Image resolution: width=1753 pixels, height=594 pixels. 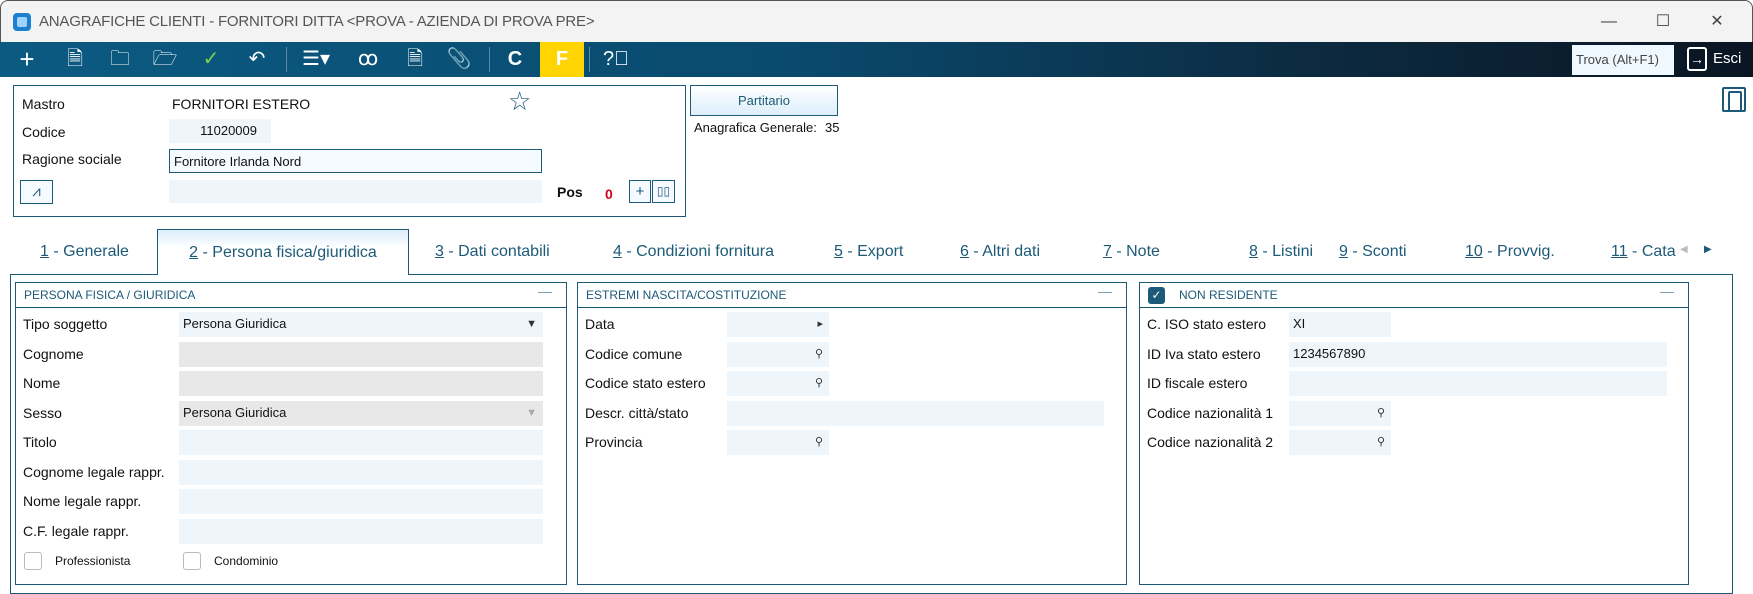 What do you see at coordinates (1734, 99) in the screenshot?
I see `side-panel-icon` at bounding box center [1734, 99].